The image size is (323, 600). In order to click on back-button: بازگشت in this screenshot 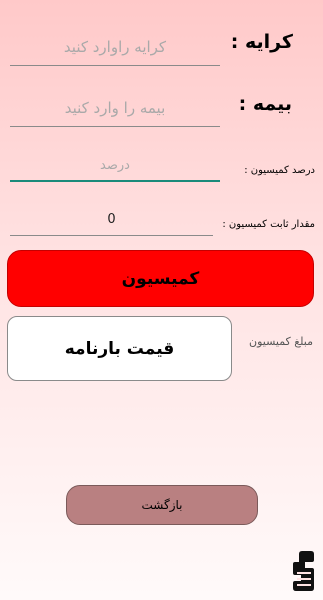, I will do `click(162, 505)`.